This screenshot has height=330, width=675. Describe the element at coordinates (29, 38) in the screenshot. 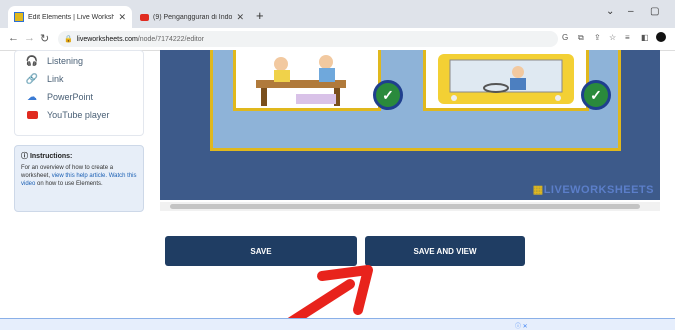

I see `forward-icon: →` at that location.